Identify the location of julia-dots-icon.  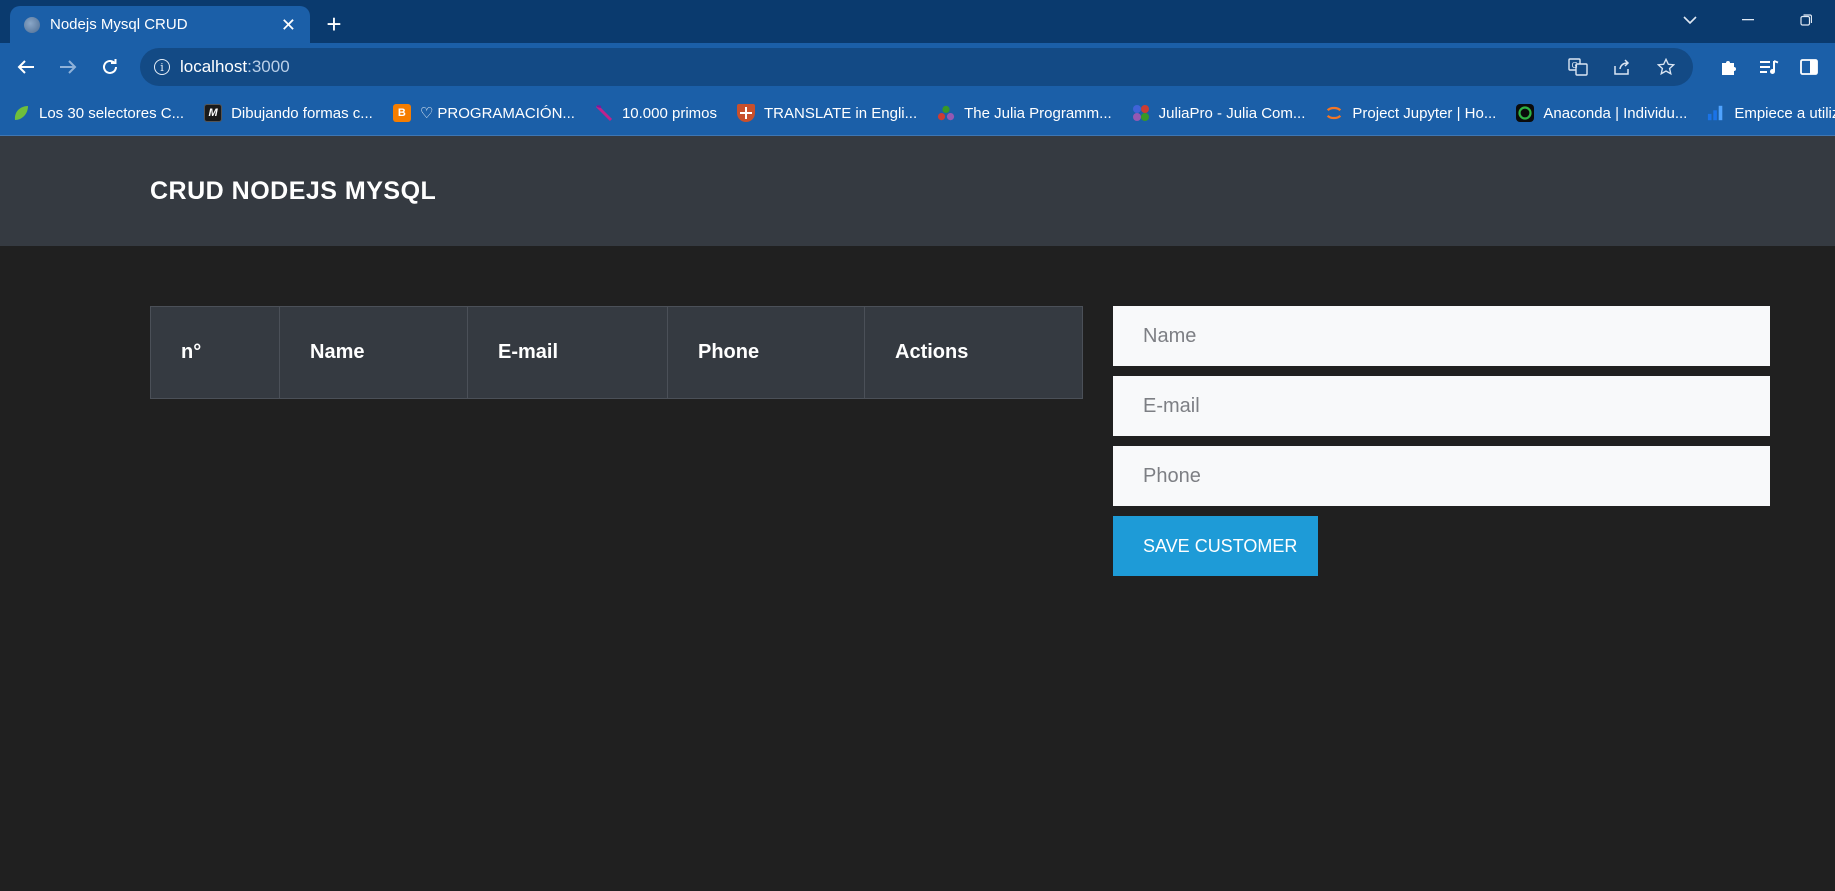
(946, 113).